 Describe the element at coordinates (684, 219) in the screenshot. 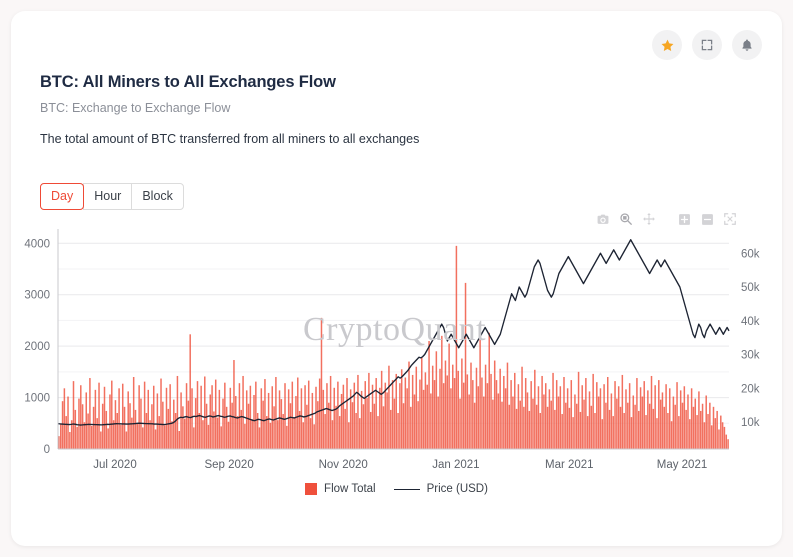

I see `zoom-in-button` at that location.